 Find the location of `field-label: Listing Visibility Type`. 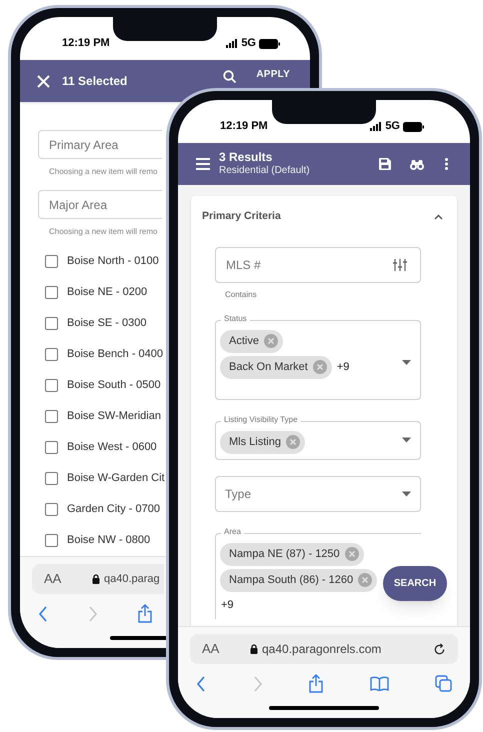

field-label: Listing Visibility Type is located at coordinates (261, 420).